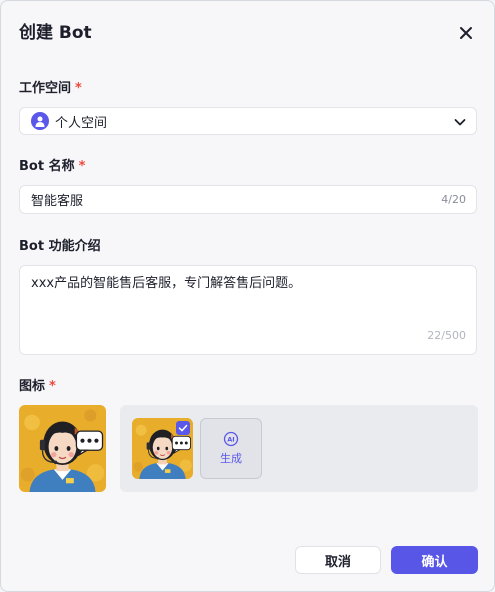  Describe the element at coordinates (247, 33) in the screenshot. I see `dialog-header: 创建 Bot` at that location.